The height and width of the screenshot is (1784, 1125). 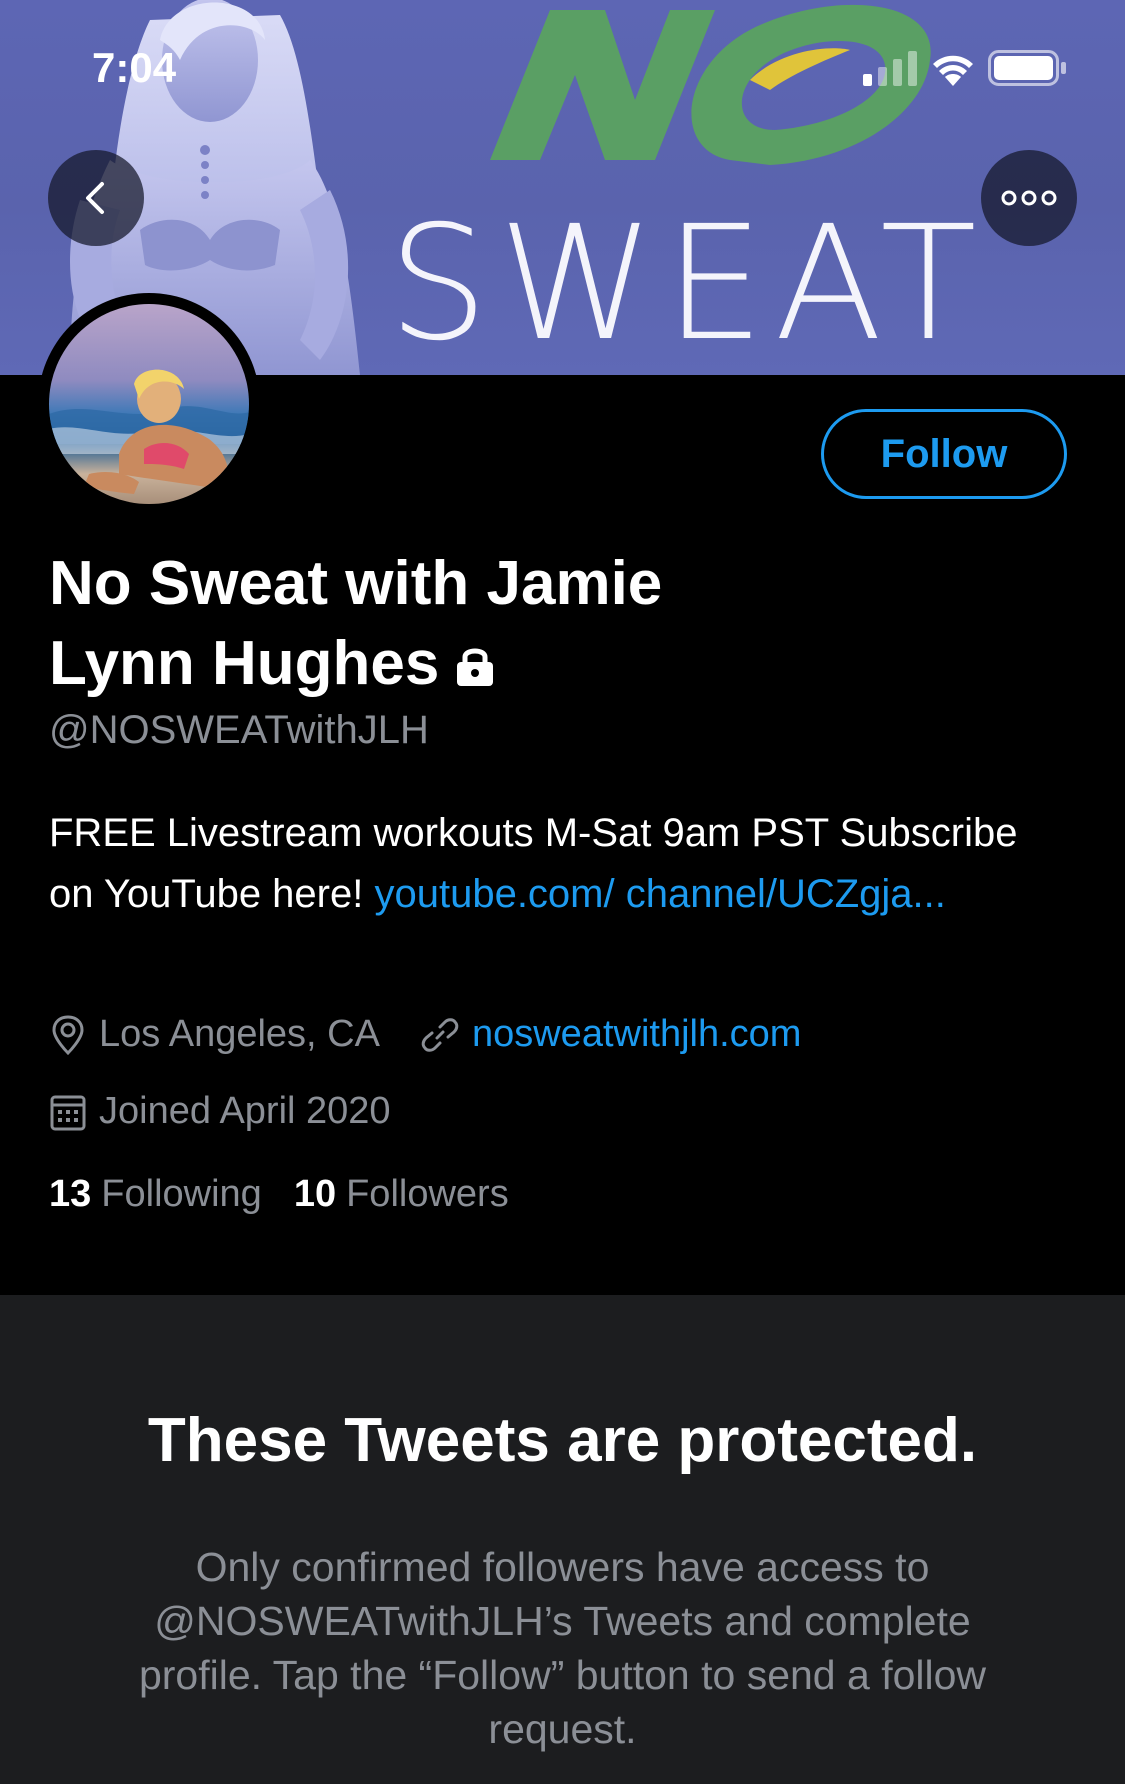 I want to click on link-icon, so click(x=440, y=1034).